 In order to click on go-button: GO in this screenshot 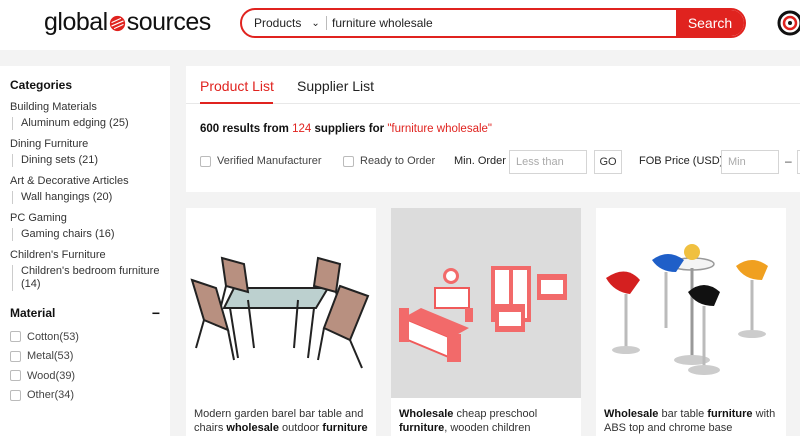, I will do `click(608, 162)`.